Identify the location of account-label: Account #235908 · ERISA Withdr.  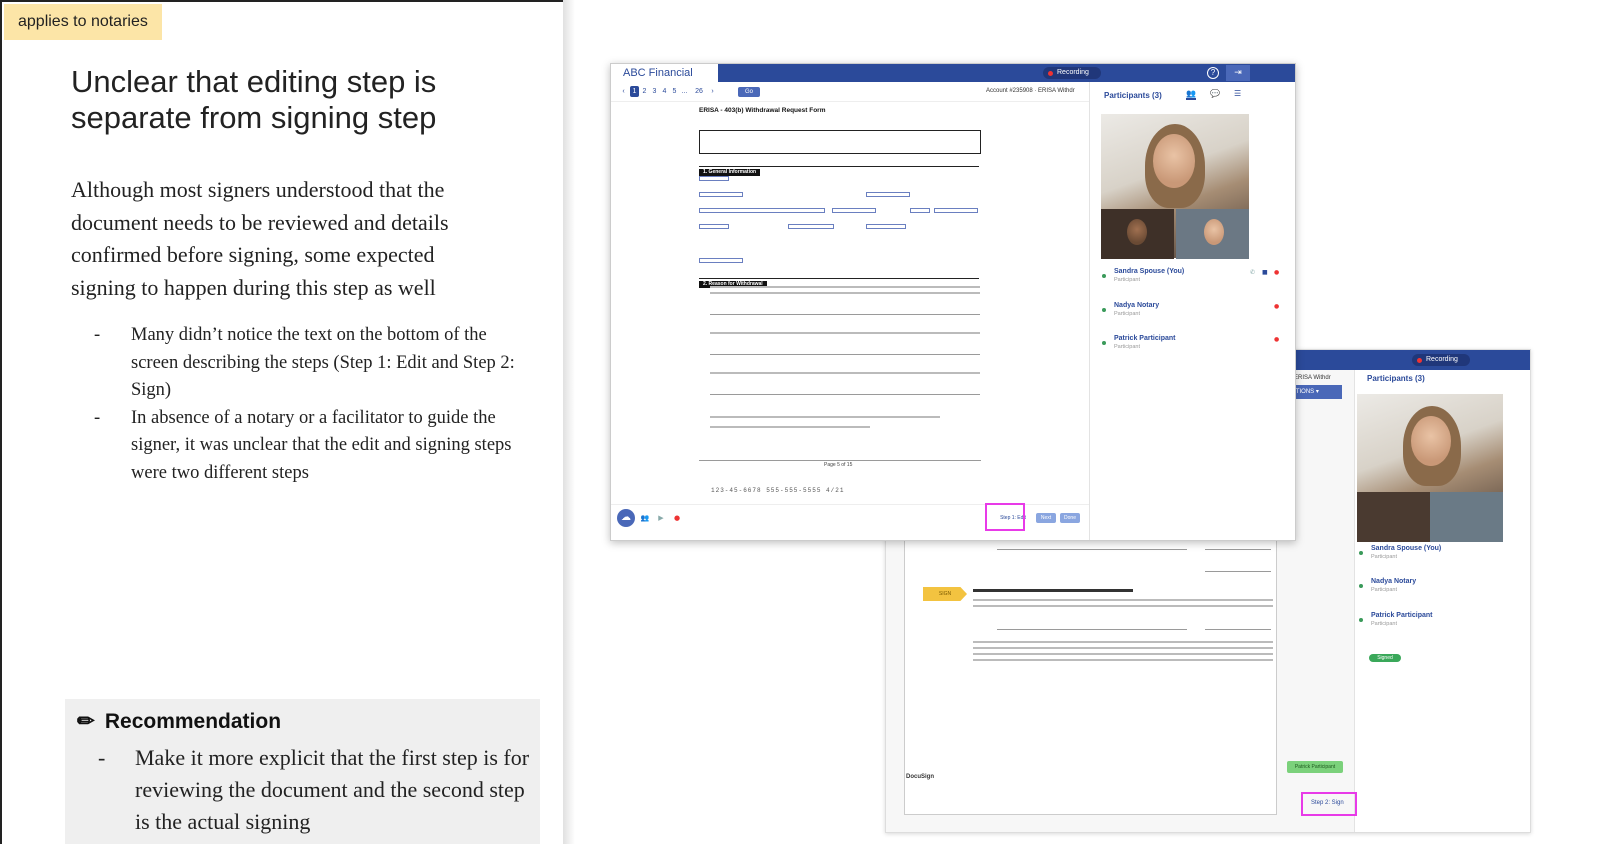
(1030, 91).